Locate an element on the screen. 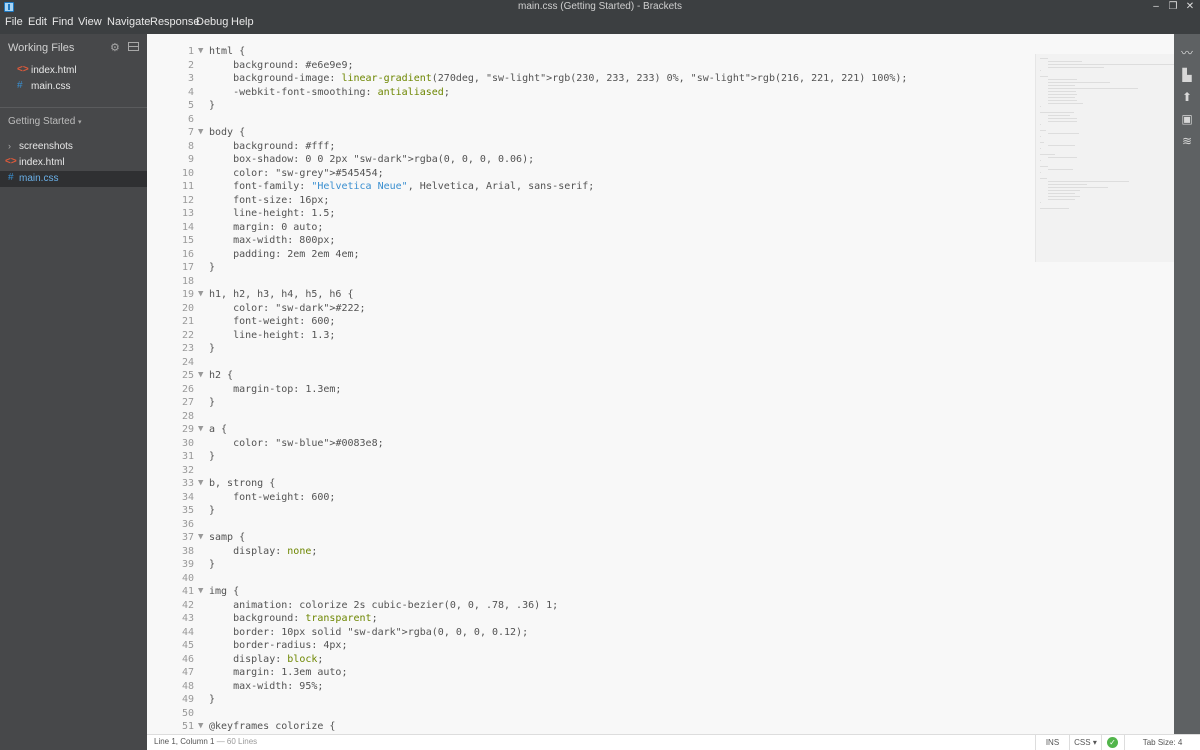  code-text: a { is located at coordinates (218, 429).